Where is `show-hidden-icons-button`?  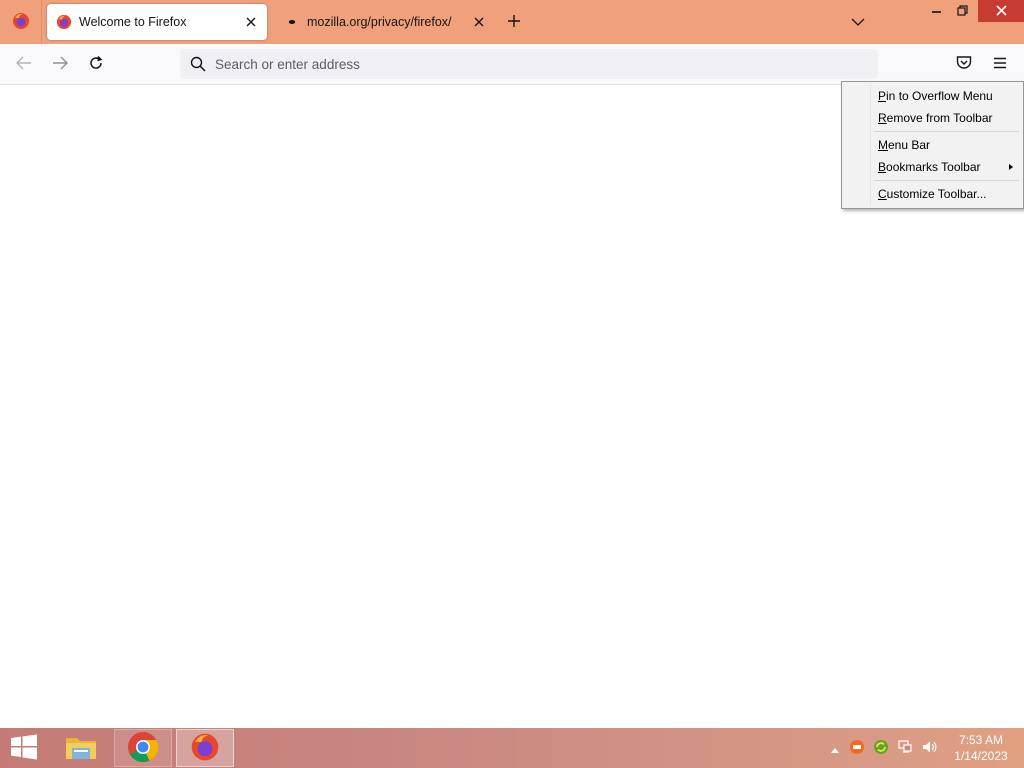
show-hidden-icons-button is located at coordinates (835, 748).